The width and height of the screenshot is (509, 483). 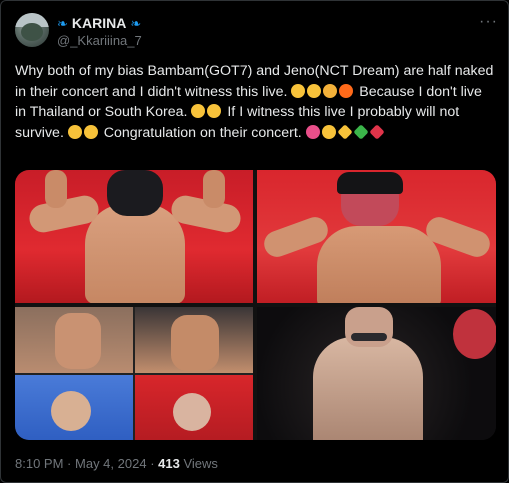 What do you see at coordinates (202, 132) in the screenshot?
I see `tweet-text-segment: Congratulation on their concert.` at bounding box center [202, 132].